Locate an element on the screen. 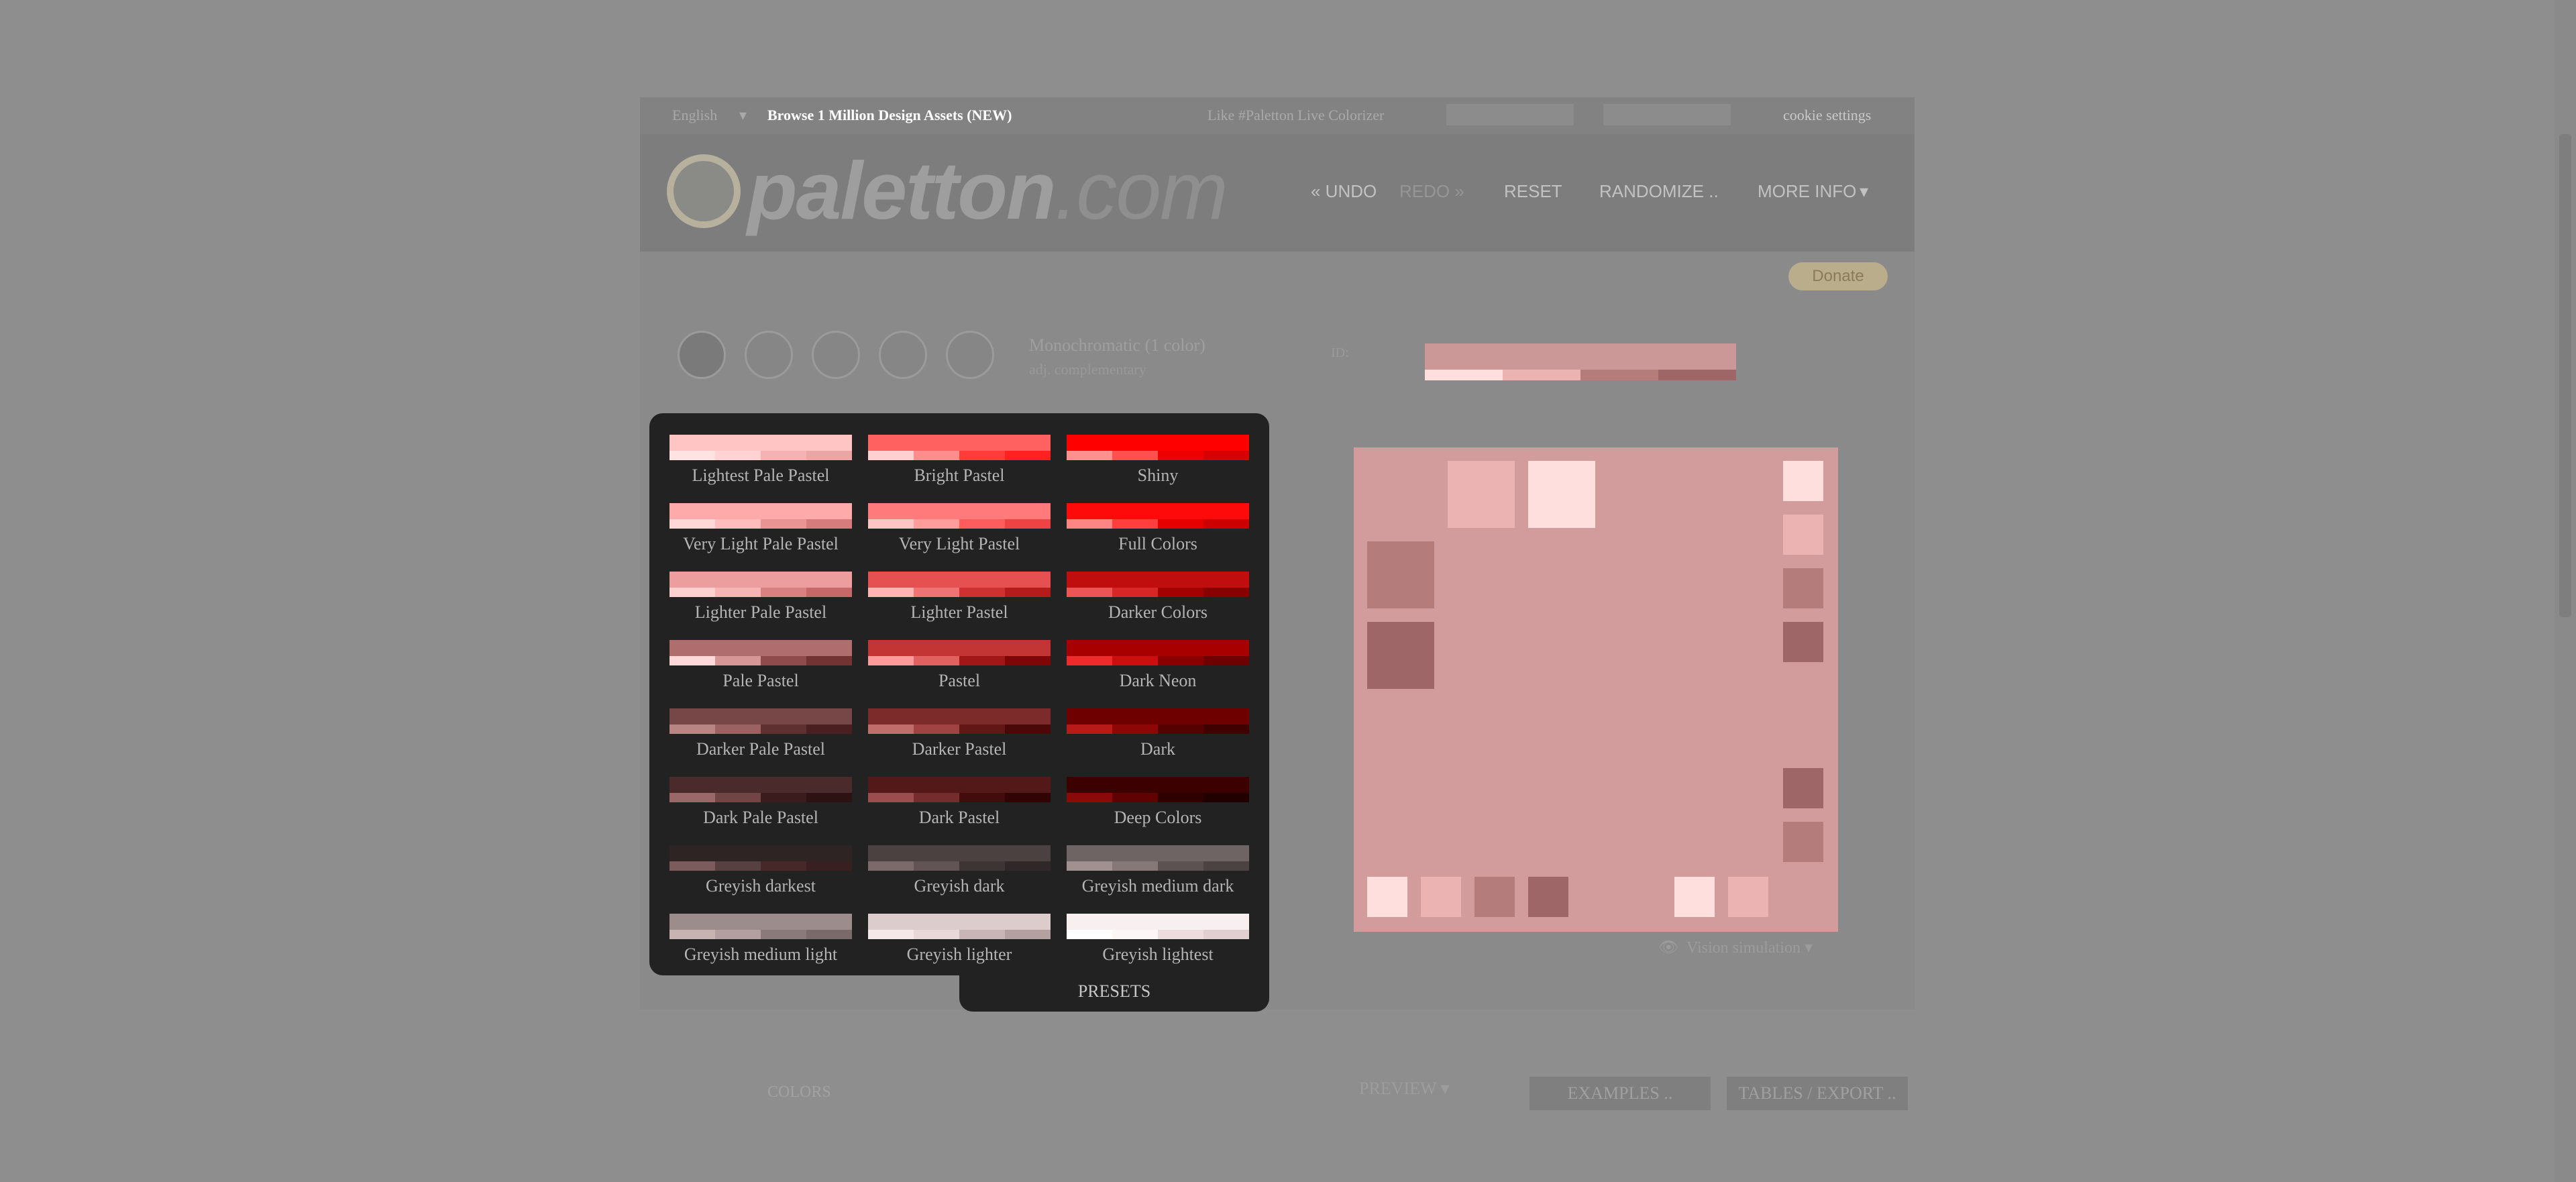 The height and width of the screenshot is (1182, 2576). preset-dark-neon: Dark Neon is located at coordinates (1158, 672).